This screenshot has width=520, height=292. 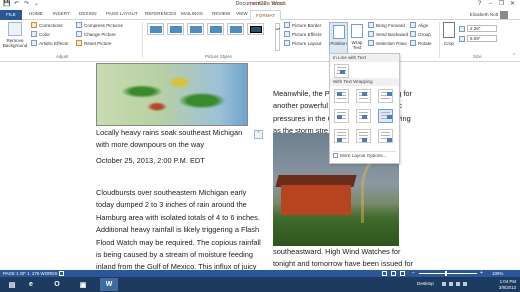 I want to click on word-count: 276 WORDS, so click(x=44, y=273).